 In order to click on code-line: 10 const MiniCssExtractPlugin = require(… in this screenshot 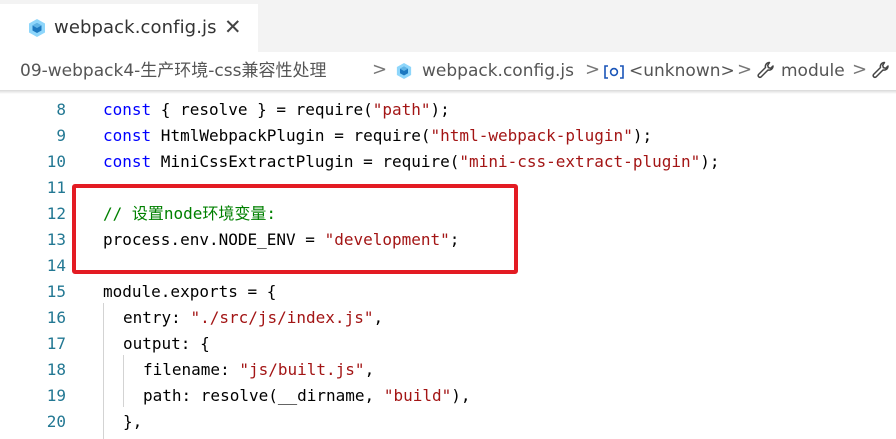, I will do `click(448, 162)`.